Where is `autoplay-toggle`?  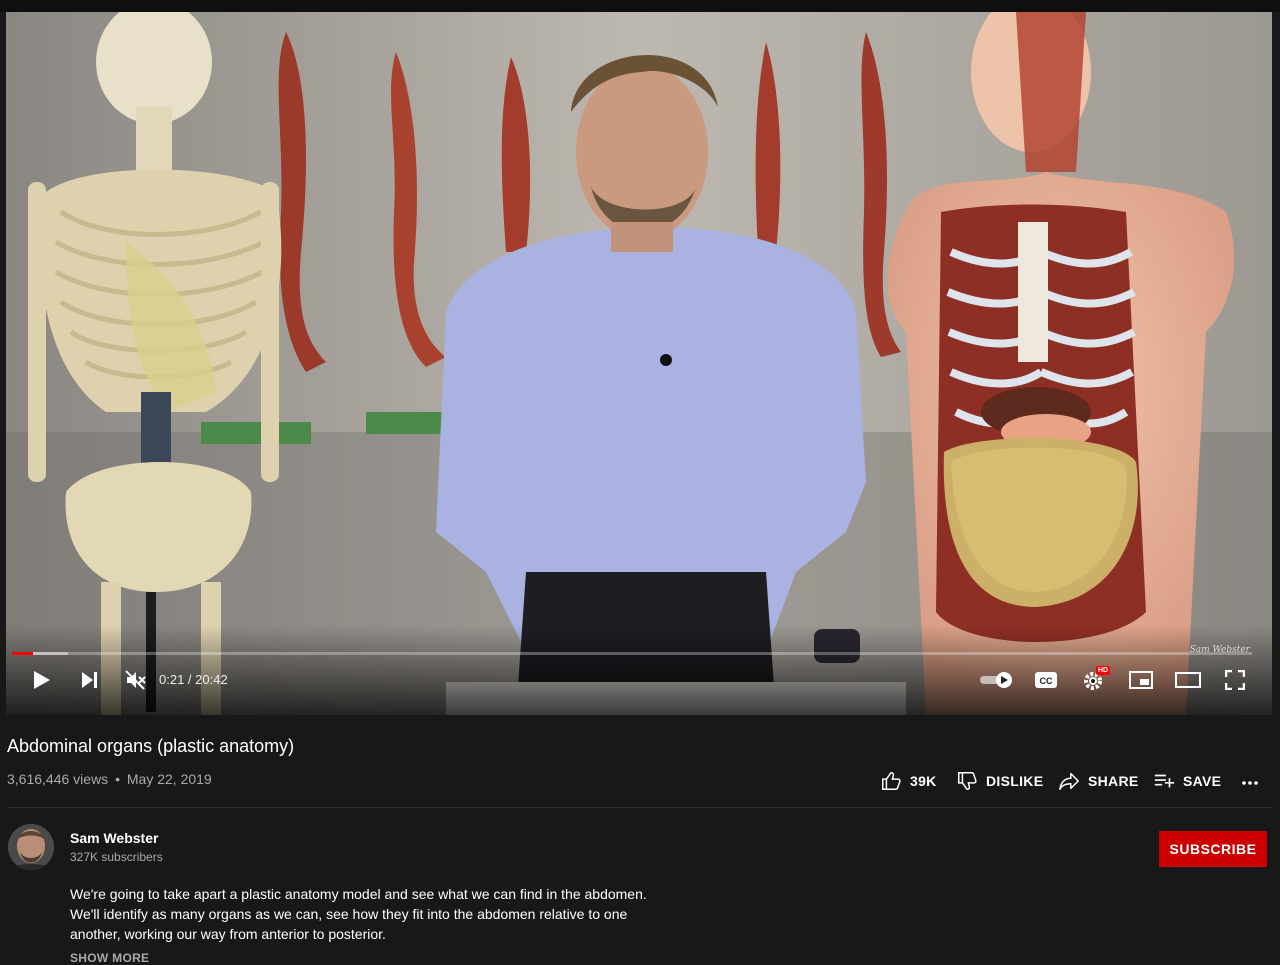 autoplay-toggle is located at coordinates (996, 680).